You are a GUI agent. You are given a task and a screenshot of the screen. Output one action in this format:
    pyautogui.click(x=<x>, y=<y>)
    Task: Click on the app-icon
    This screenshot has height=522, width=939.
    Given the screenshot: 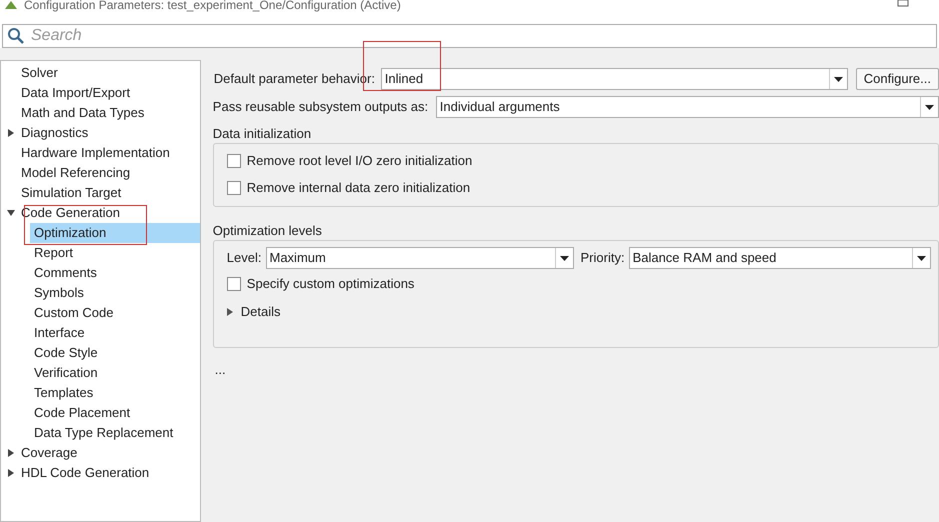 What is the action you would take?
    pyautogui.click(x=11, y=5)
    